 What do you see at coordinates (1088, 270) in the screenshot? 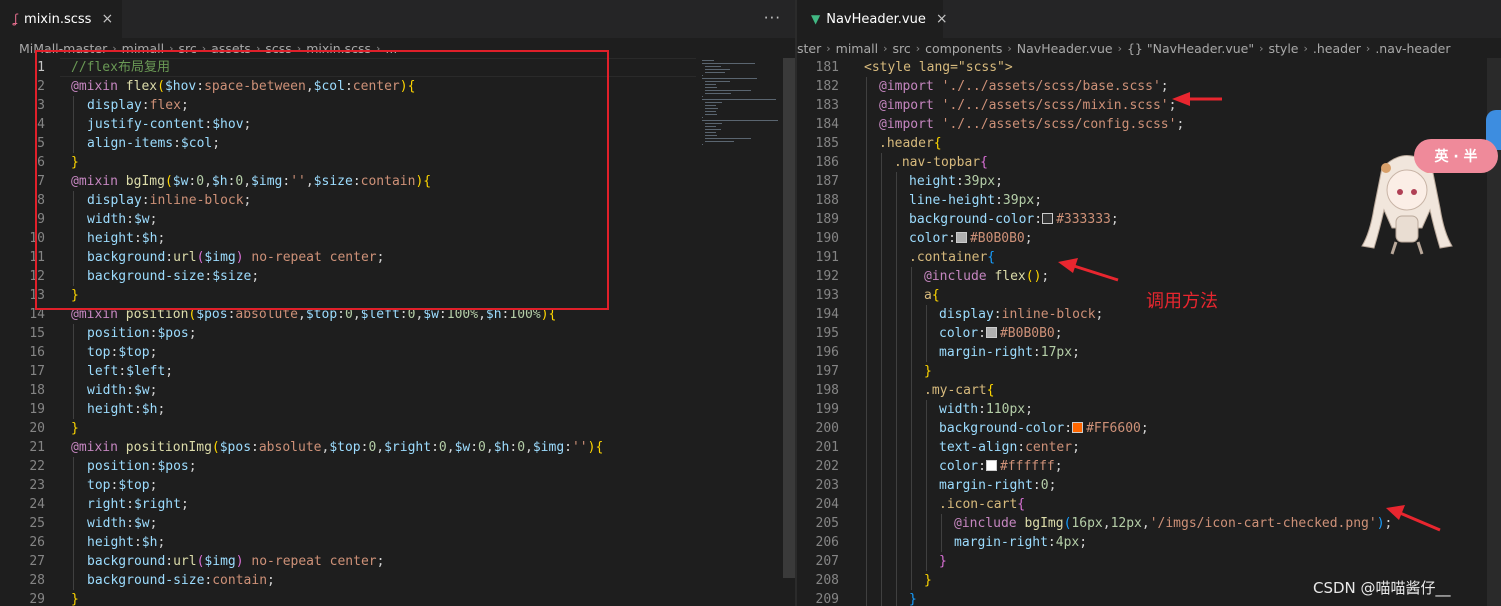
I see `arrow-include-flex` at bounding box center [1088, 270].